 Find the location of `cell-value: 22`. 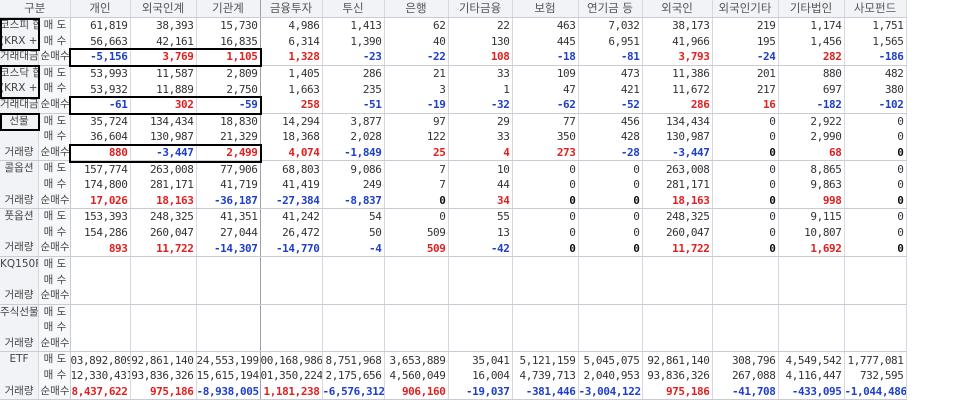

cell-value: 22 is located at coordinates (480, 25).